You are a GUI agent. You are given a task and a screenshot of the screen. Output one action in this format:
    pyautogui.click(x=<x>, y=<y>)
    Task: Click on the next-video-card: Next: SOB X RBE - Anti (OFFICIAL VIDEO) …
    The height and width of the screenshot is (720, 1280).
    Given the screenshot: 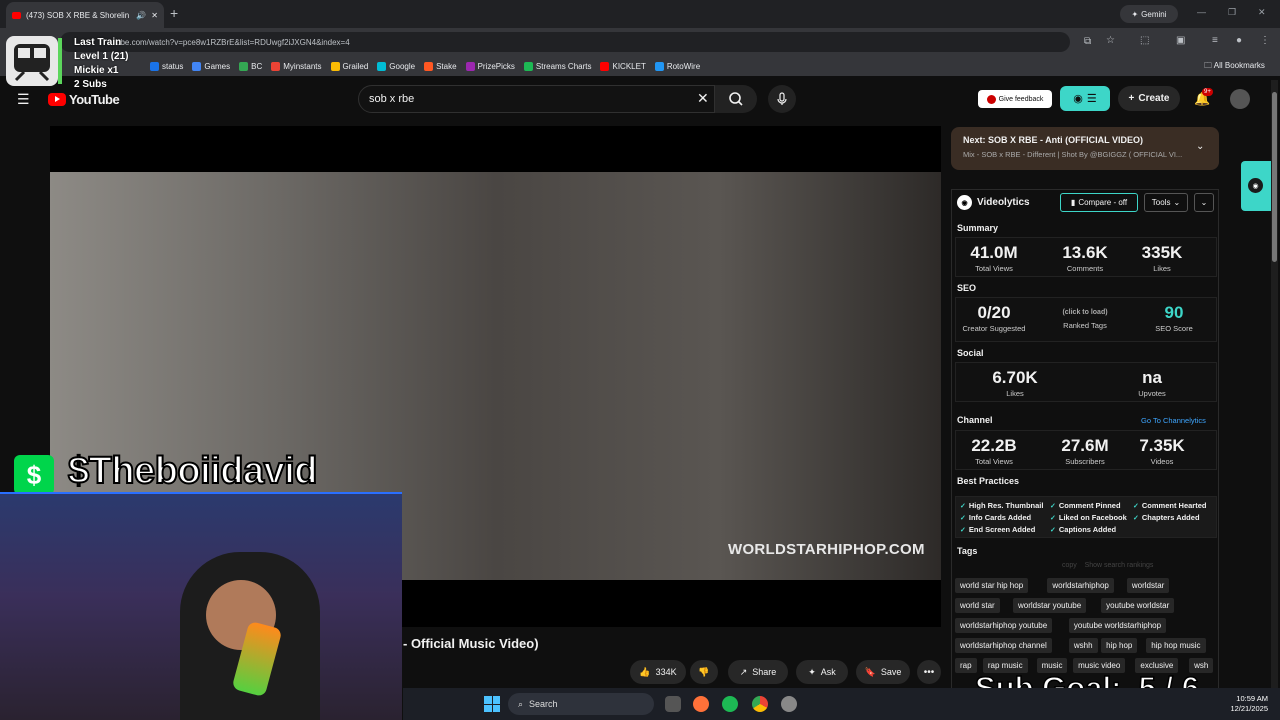 What is the action you would take?
    pyautogui.click(x=1085, y=148)
    